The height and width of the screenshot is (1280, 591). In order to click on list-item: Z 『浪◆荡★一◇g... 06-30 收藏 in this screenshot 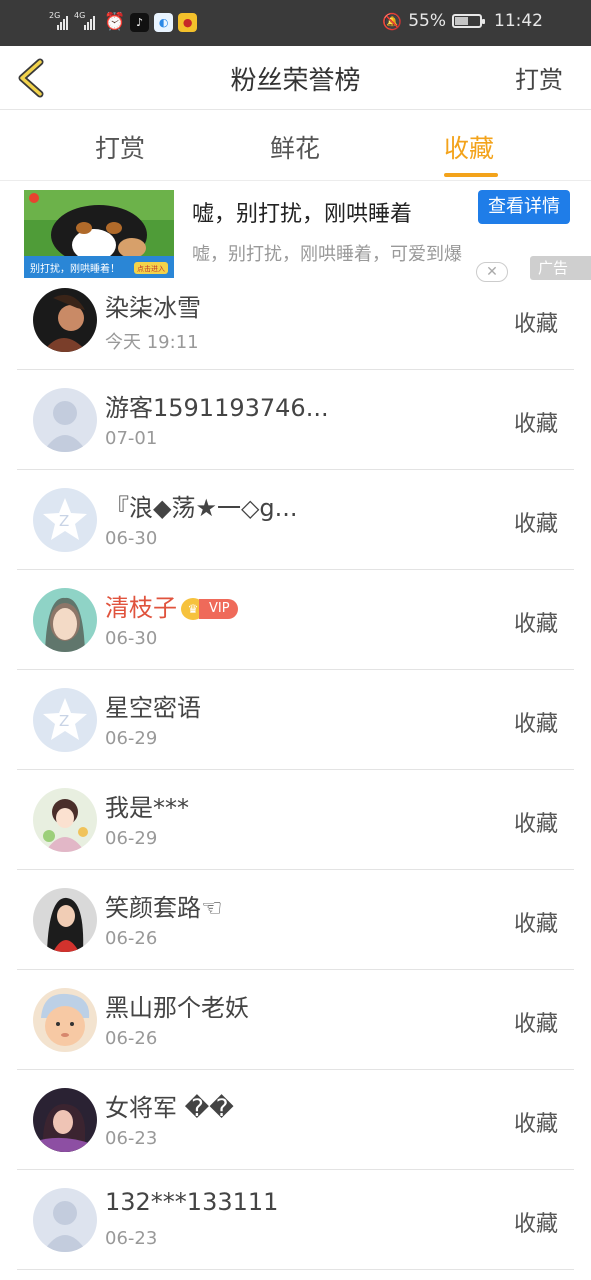, I will do `click(295, 520)`.